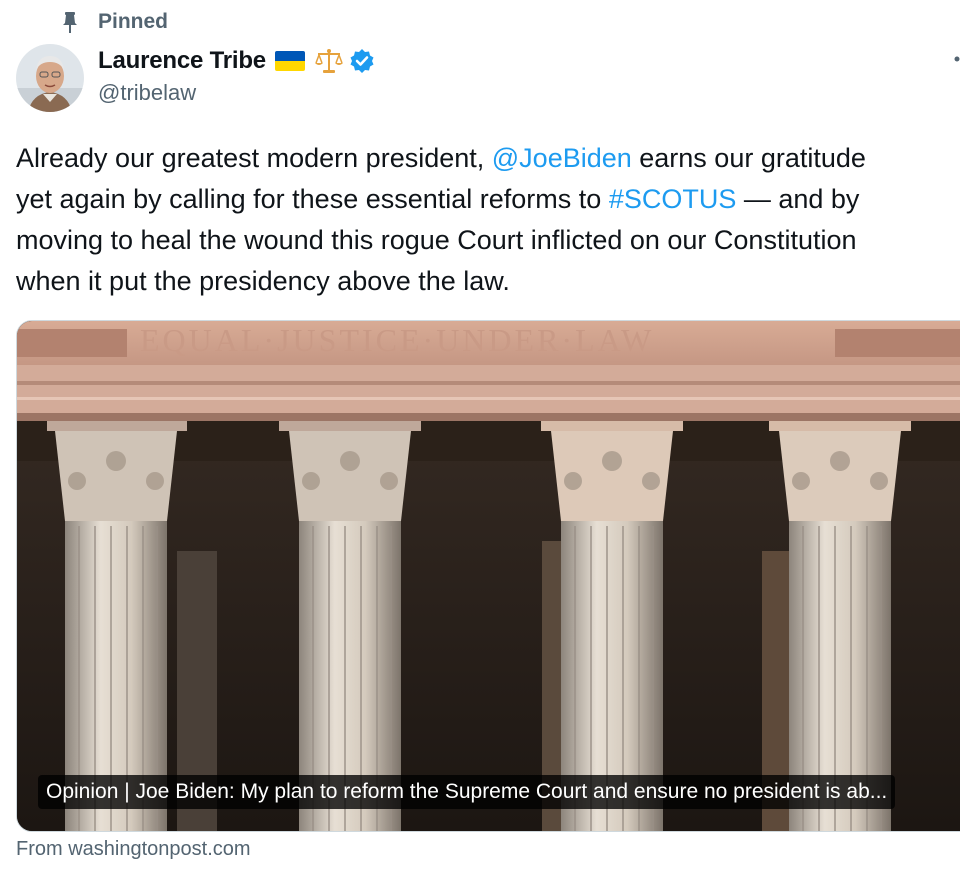 This screenshot has height=885, width=960. I want to click on more-options-icon, so click(957, 59).